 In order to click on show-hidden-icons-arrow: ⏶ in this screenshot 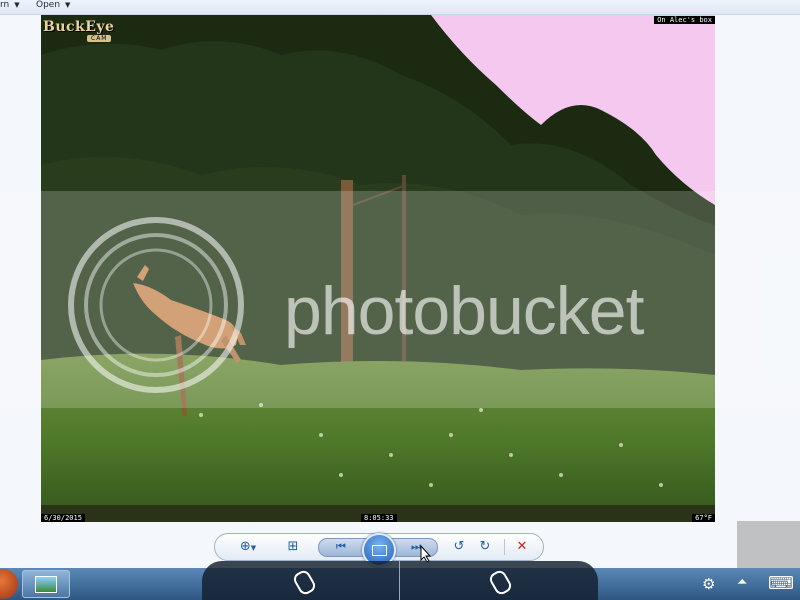, I will do `click(742, 582)`.